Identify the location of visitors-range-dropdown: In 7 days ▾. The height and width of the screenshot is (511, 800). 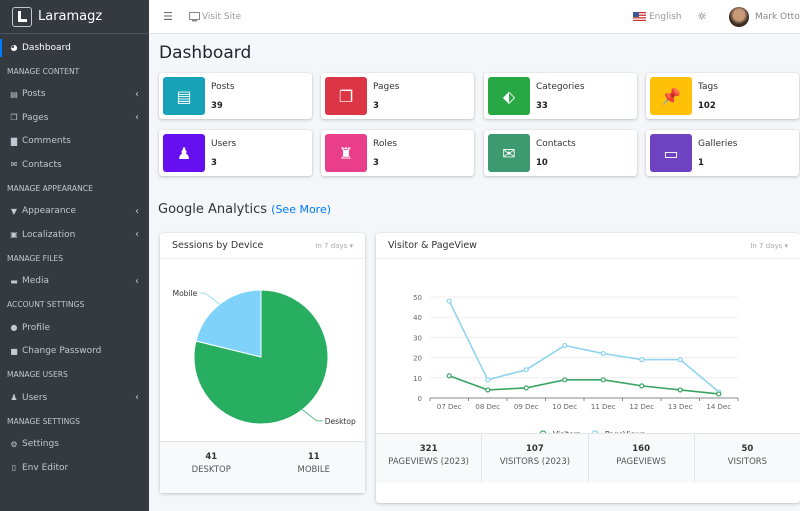
(769, 246).